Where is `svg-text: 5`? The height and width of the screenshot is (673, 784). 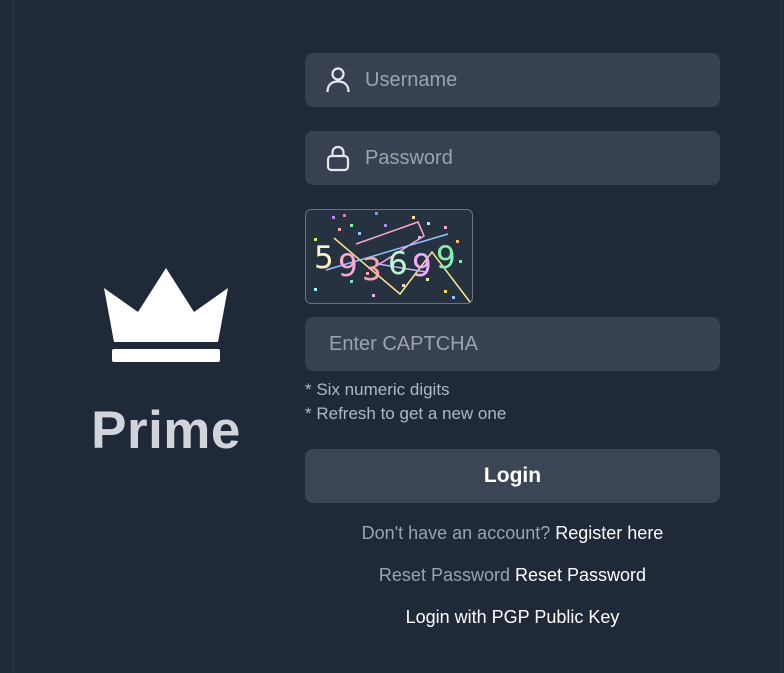 svg-text: 5 is located at coordinates (324, 258).